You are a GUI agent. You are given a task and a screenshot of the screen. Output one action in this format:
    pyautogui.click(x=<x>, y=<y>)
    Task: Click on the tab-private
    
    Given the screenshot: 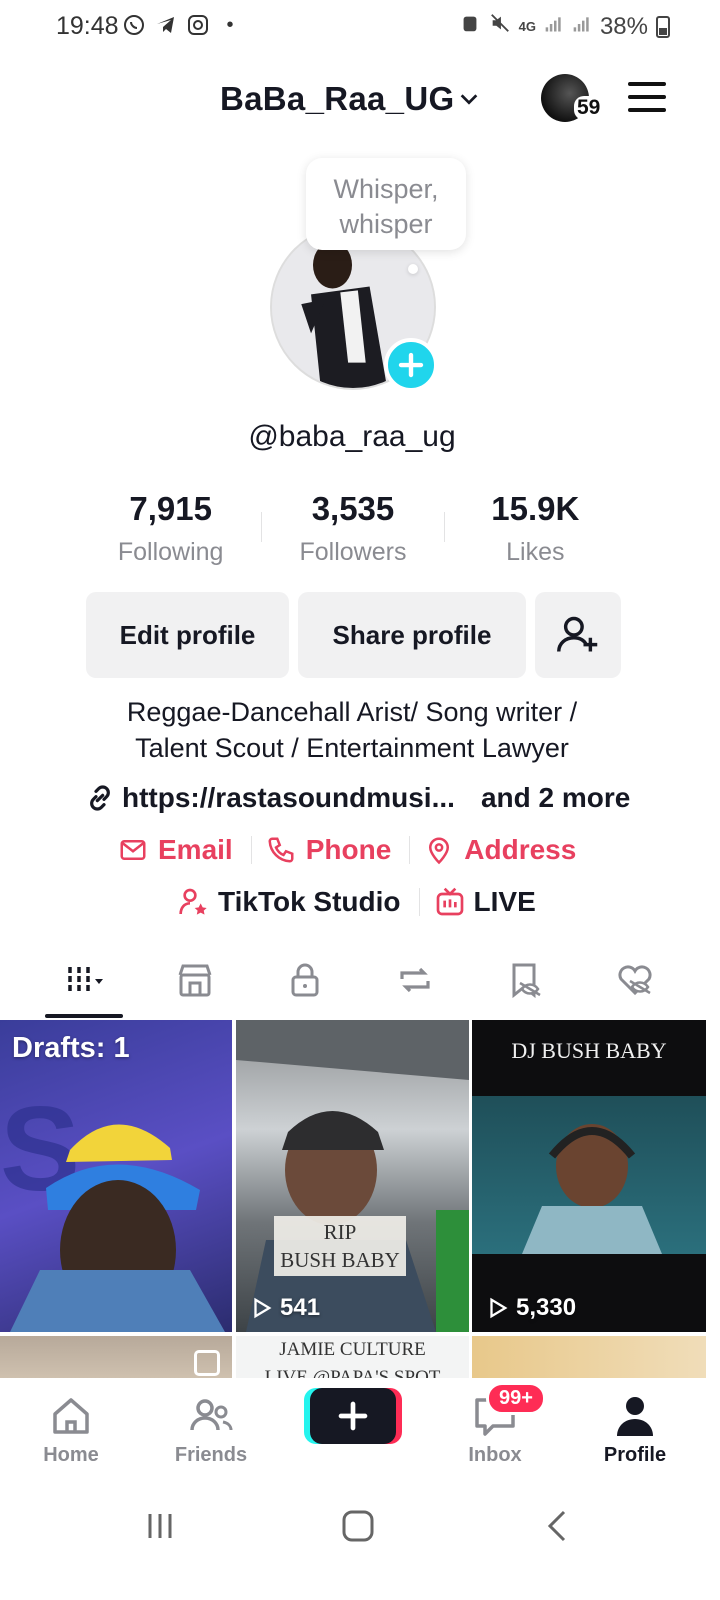 What is the action you would take?
    pyautogui.click(x=305, y=980)
    